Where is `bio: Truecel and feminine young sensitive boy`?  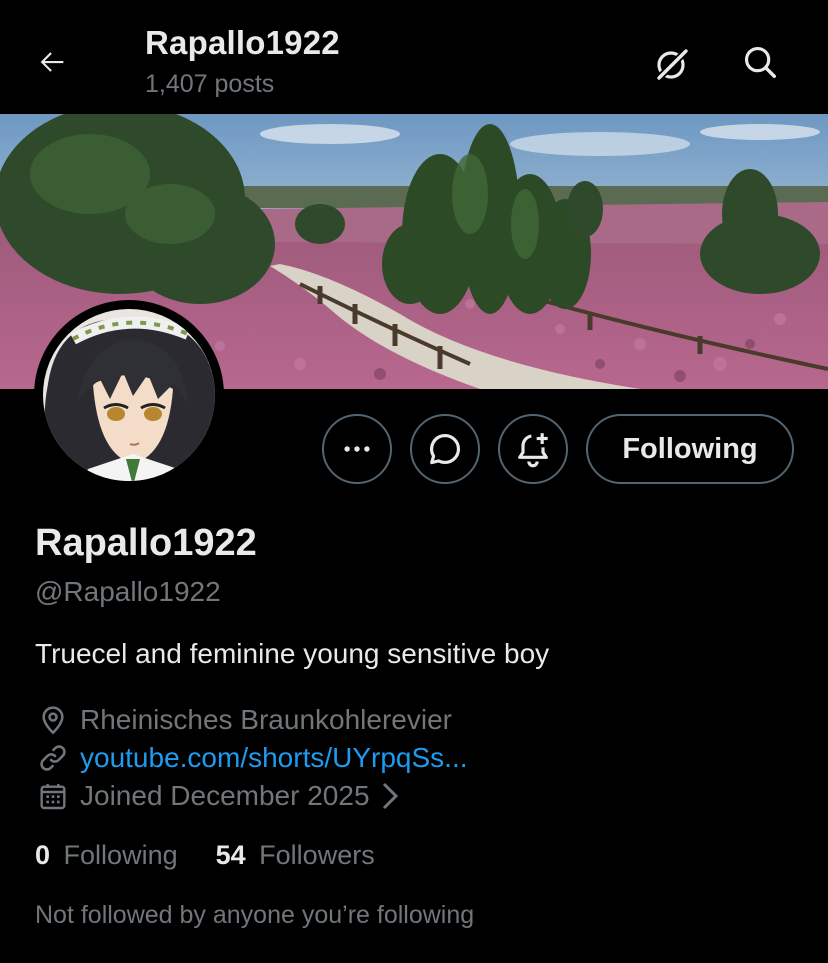
bio: Truecel and feminine young sensitive boy is located at coordinates (292, 653).